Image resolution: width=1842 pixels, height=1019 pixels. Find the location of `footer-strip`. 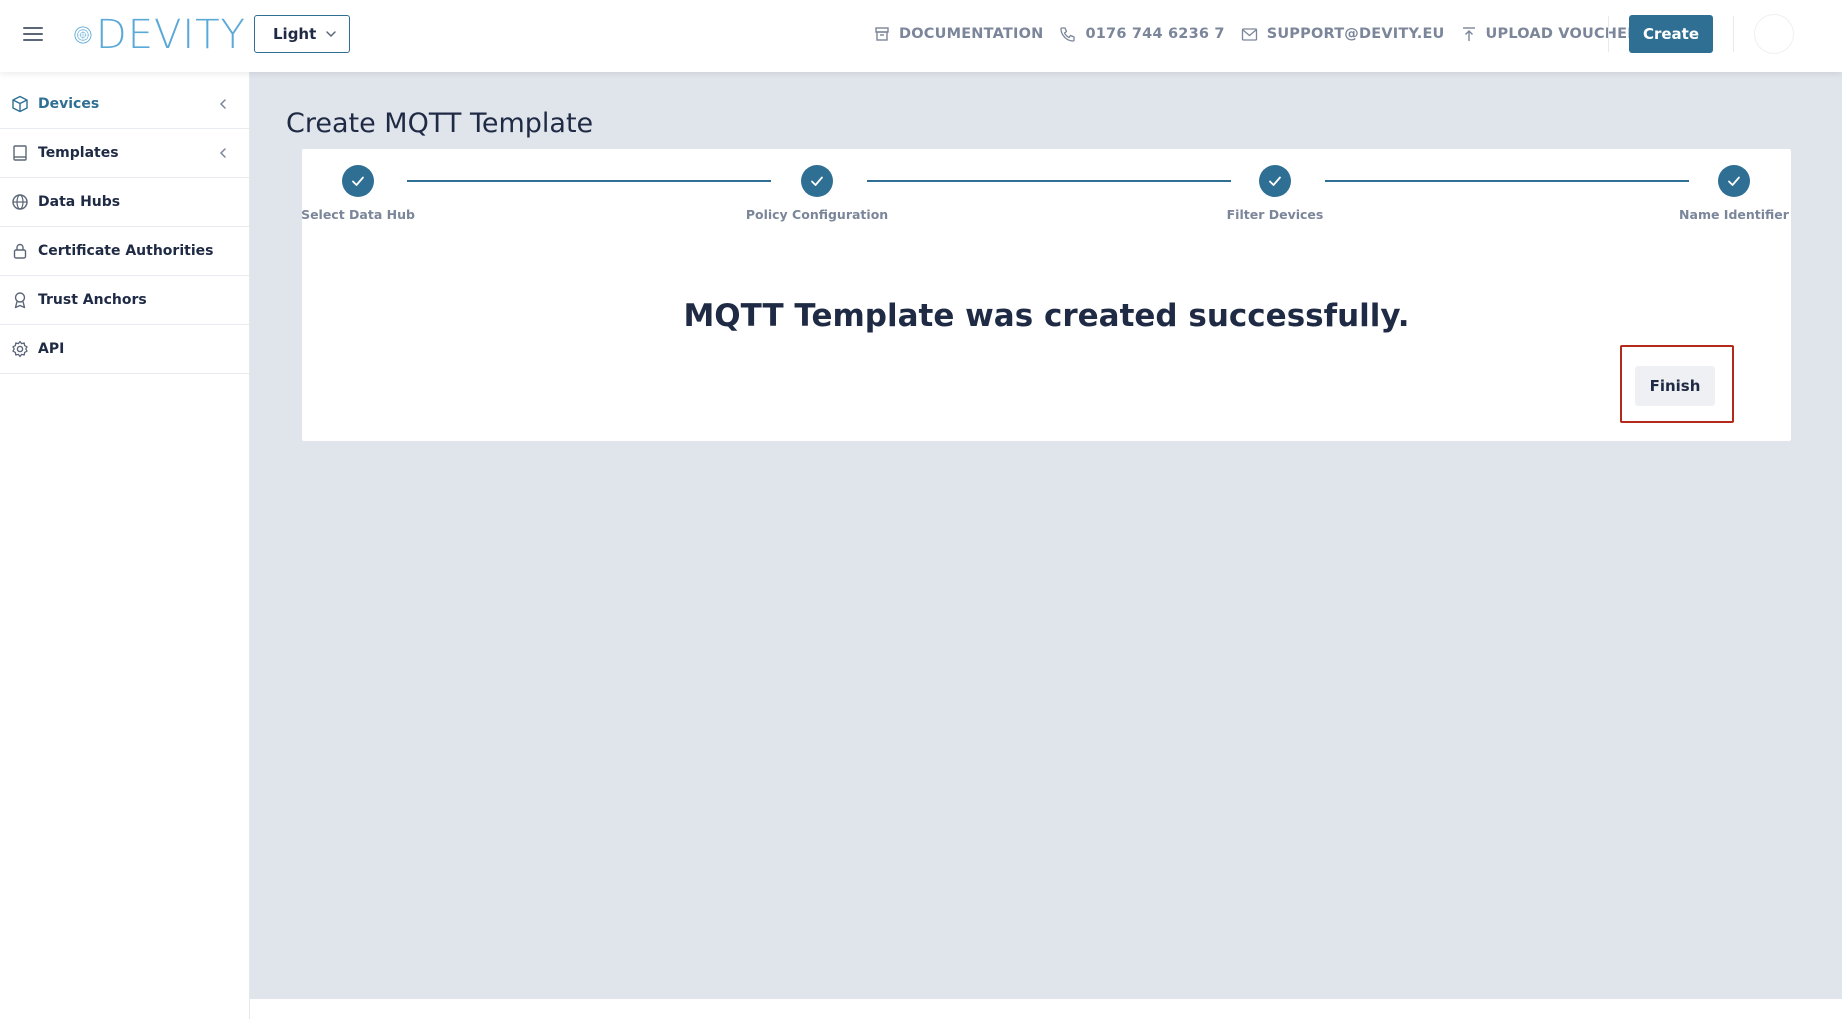

footer-strip is located at coordinates (1046, 1009).